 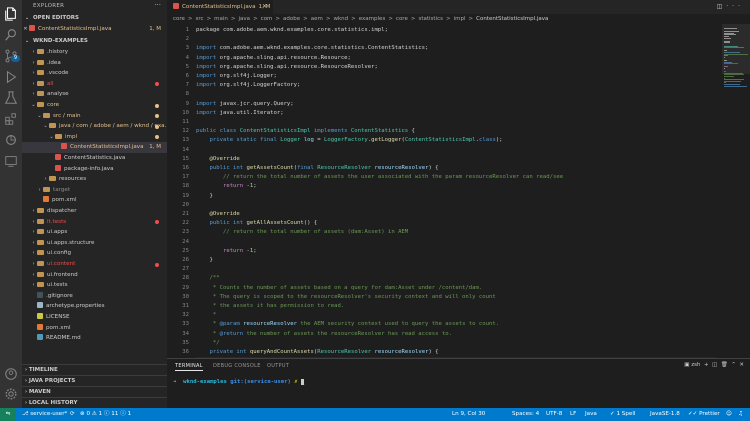 I want to click on jdk-version: JavaSE-1.8, so click(x=665, y=414).